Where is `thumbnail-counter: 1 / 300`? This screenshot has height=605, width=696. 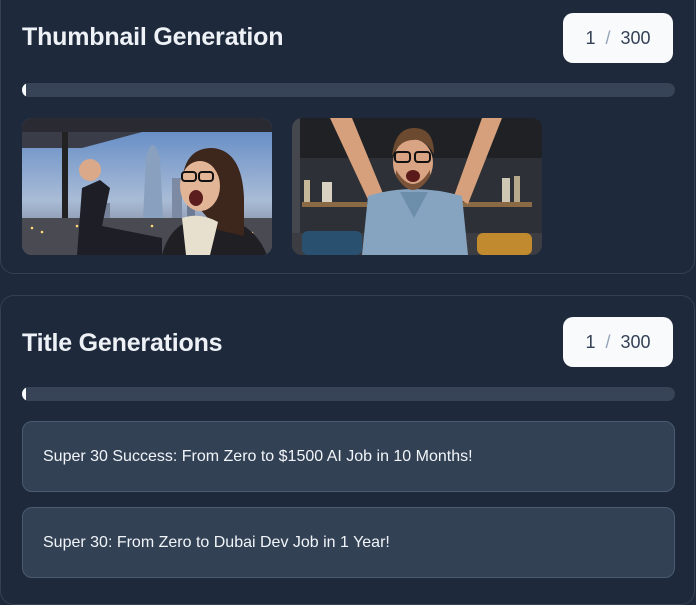
thumbnail-counter: 1 / 300 is located at coordinates (618, 38).